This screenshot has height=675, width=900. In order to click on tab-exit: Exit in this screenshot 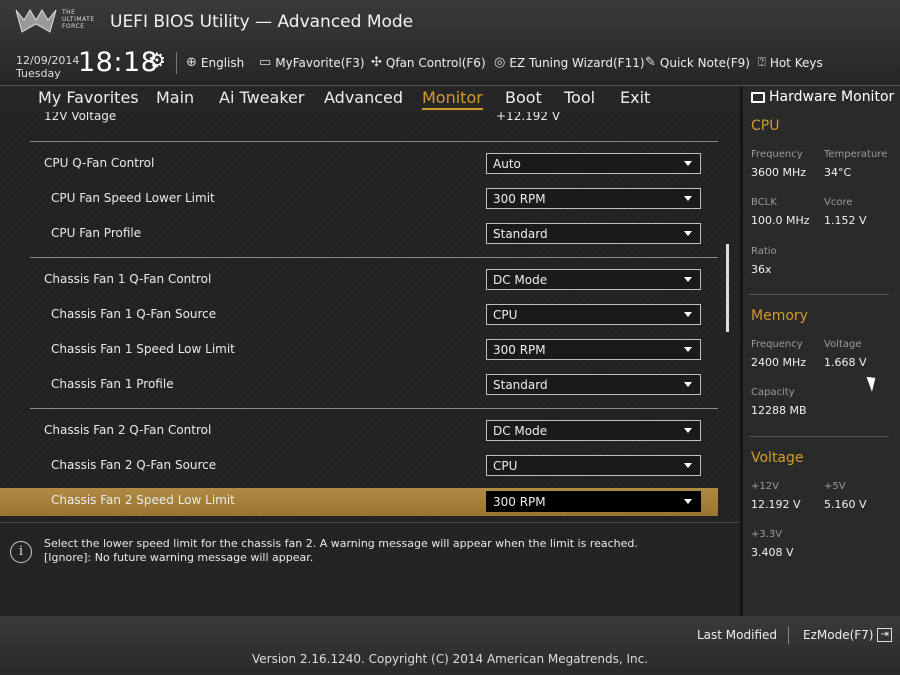, I will do `click(635, 97)`.